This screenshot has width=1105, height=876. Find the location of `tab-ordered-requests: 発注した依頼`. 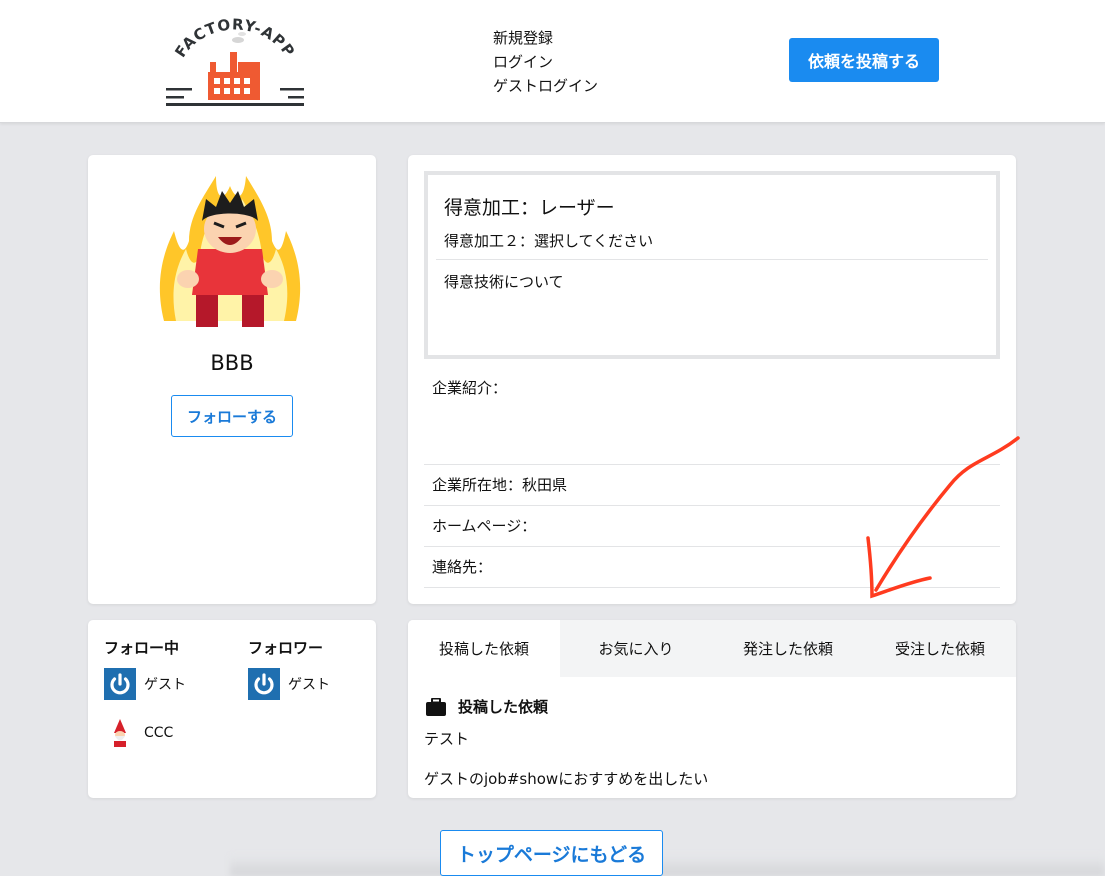

tab-ordered-requests: 発注した依頼 is located at coordinates (788, 648).